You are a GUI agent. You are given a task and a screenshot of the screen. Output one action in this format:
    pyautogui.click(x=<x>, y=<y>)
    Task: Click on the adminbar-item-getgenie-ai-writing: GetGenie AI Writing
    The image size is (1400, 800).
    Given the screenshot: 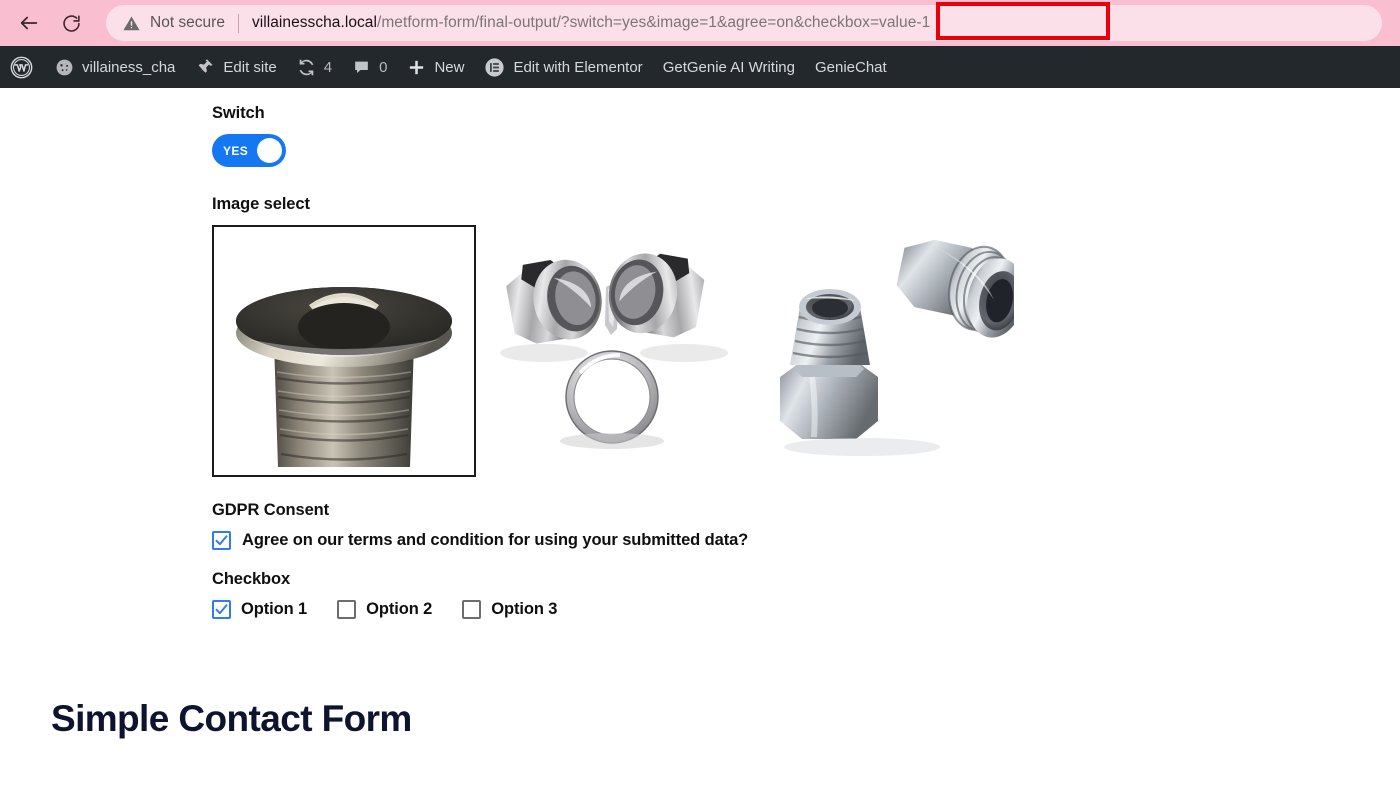 What is the action you would take?
    pyautogui.click(x=729, y=67)
    